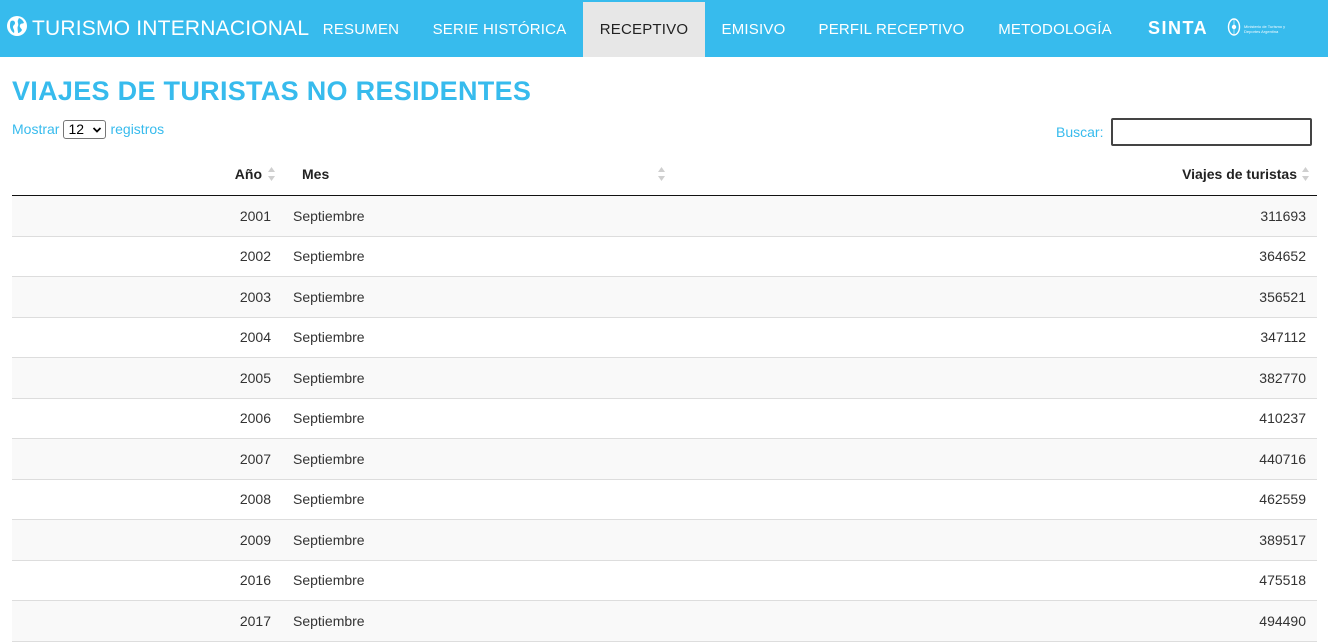 The width and height of the screenshot is (1328, 642). I want to click on nav-metodologia: METODOLOGÍA, so click(1055, 29).